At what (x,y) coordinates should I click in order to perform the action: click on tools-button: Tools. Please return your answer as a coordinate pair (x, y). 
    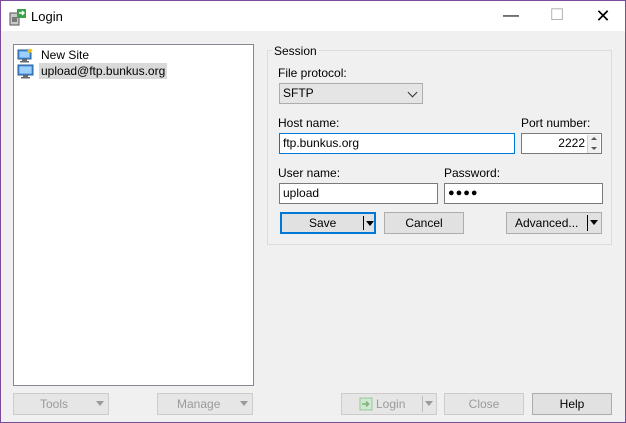
    Looking at the image, I should click on (61, 404).